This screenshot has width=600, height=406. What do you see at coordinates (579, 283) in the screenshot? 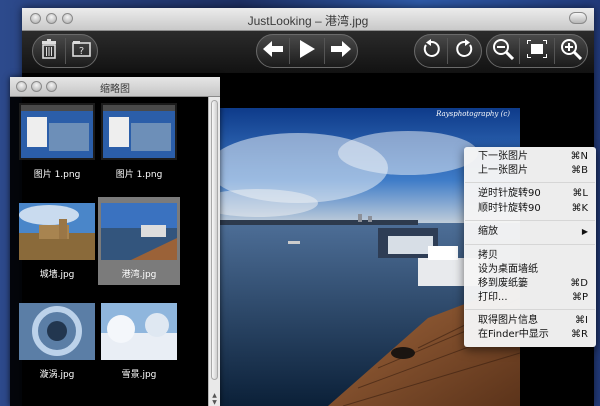
I see `menu-shortcut: ⌘D` at bounding box center [579, 283].